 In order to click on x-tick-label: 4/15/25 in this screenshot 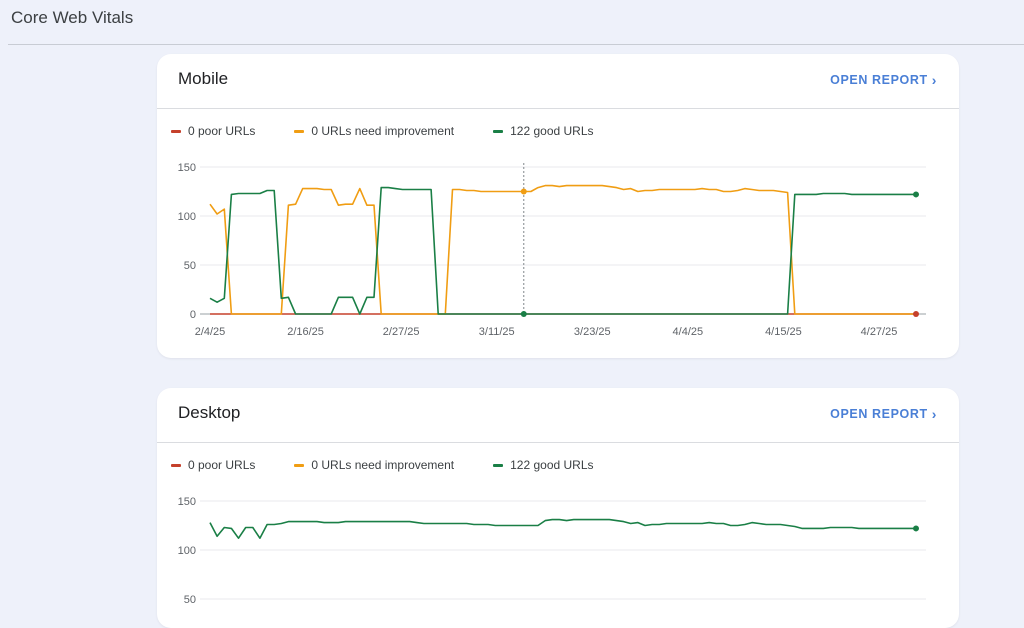, I will do `click(783, 332)`.